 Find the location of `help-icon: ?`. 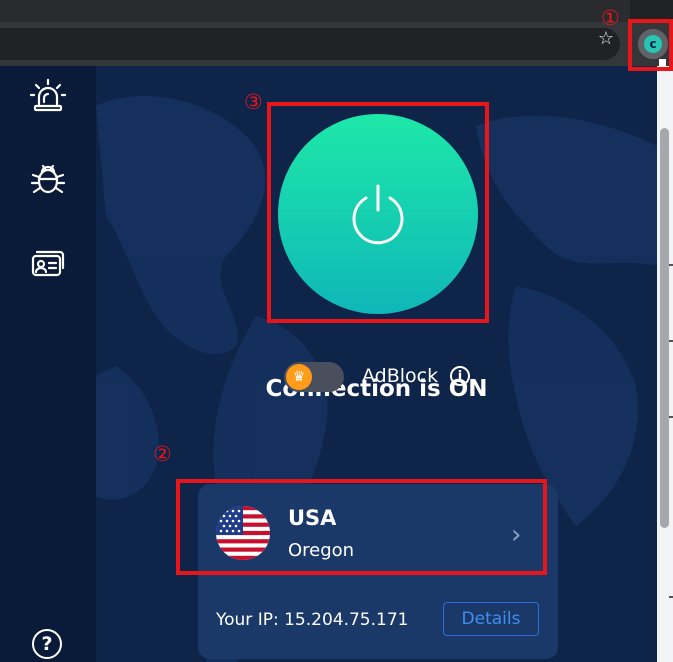

help-icon: ? is located at coordinates (47, 644).